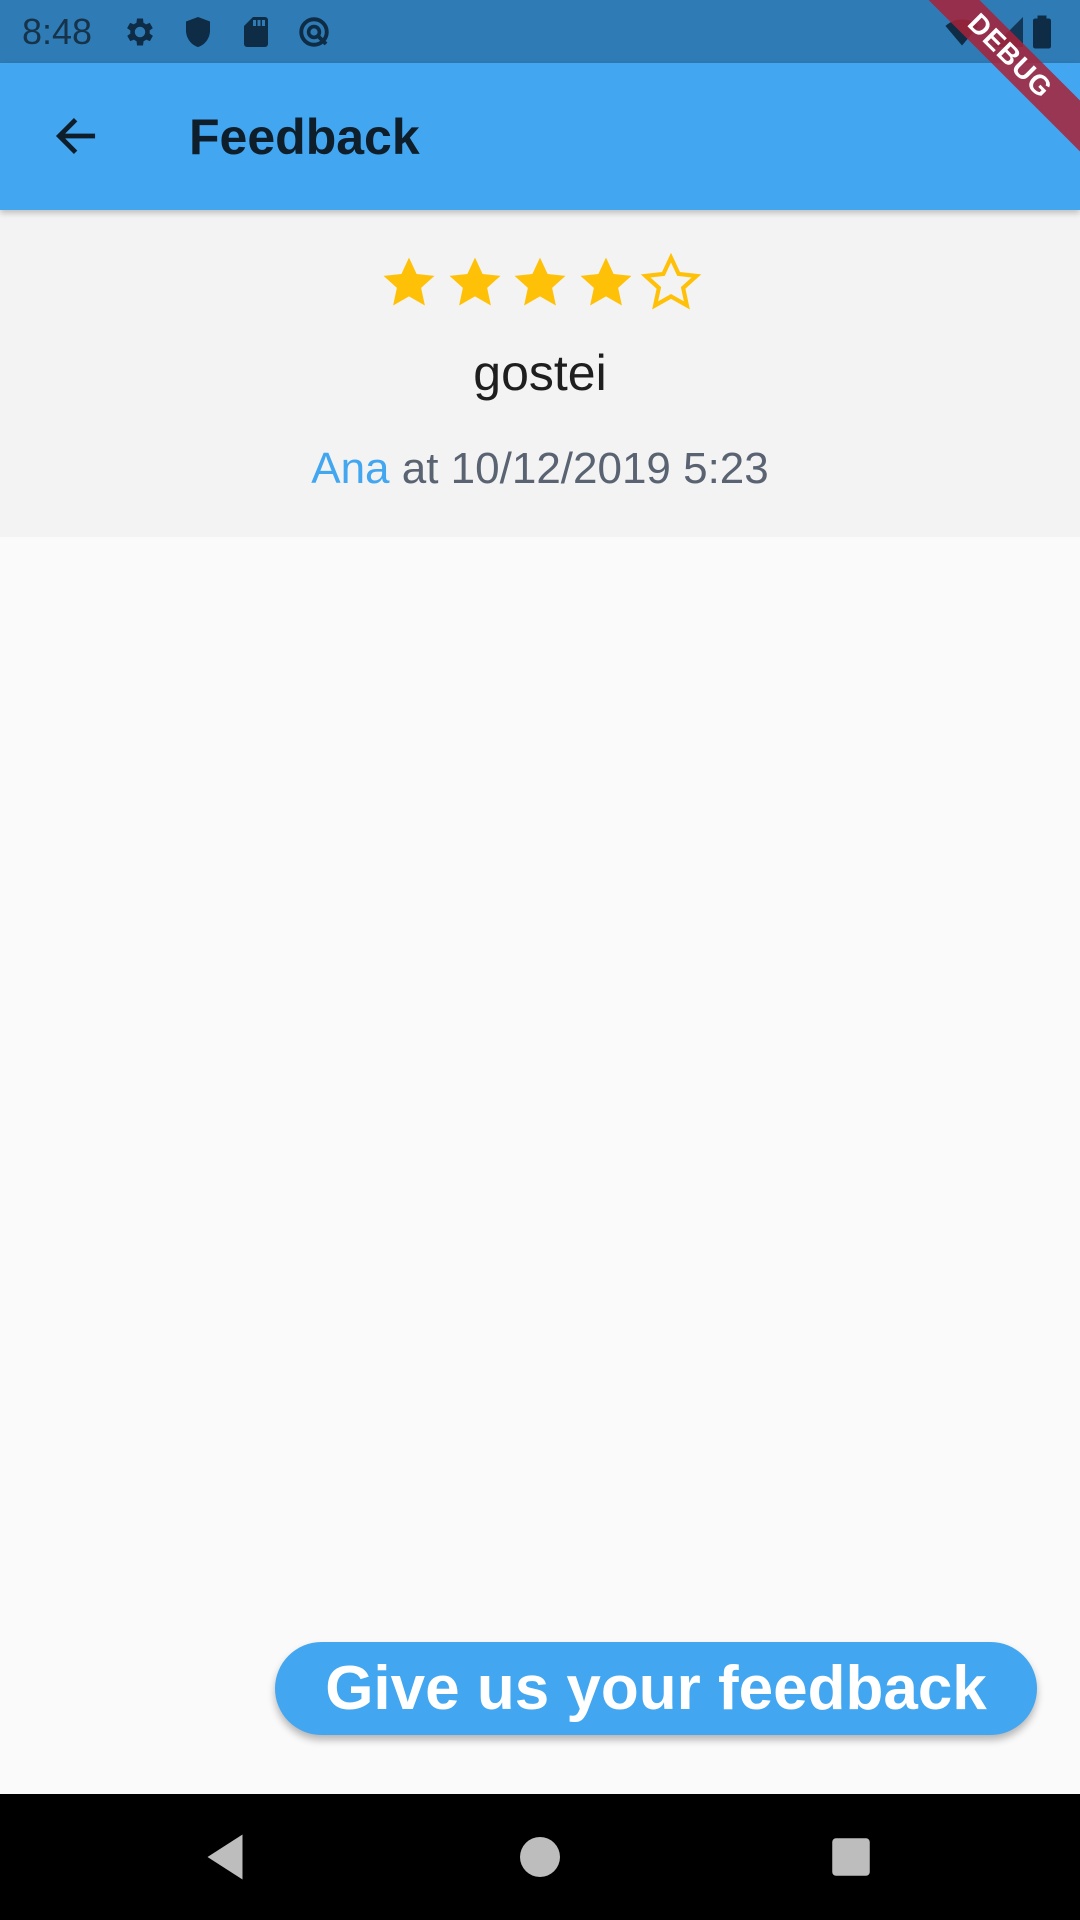 Image resolution: width=1080 pixels, height=1920 pixels. What do you see at coordinates (256, 32) in the screenshot?
I see `sd-card-icon` at bounding box center [256, 32].